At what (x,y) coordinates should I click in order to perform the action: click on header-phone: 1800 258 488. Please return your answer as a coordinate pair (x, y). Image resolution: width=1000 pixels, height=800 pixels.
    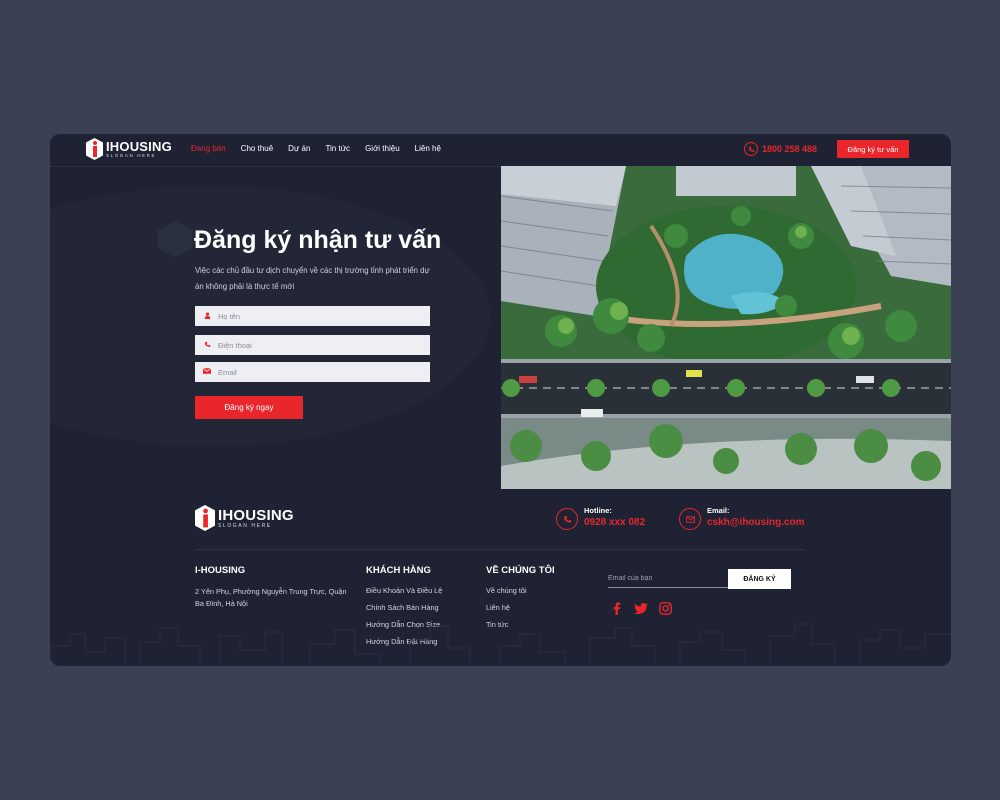
    Looking at the image, I should click on (780, 149).